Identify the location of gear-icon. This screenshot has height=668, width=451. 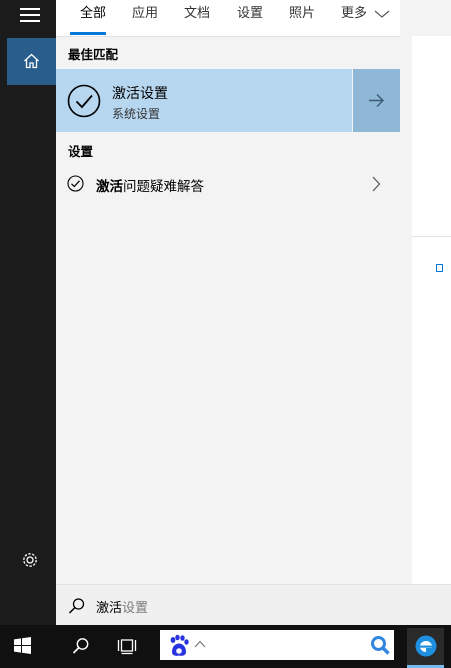
(30, 560).